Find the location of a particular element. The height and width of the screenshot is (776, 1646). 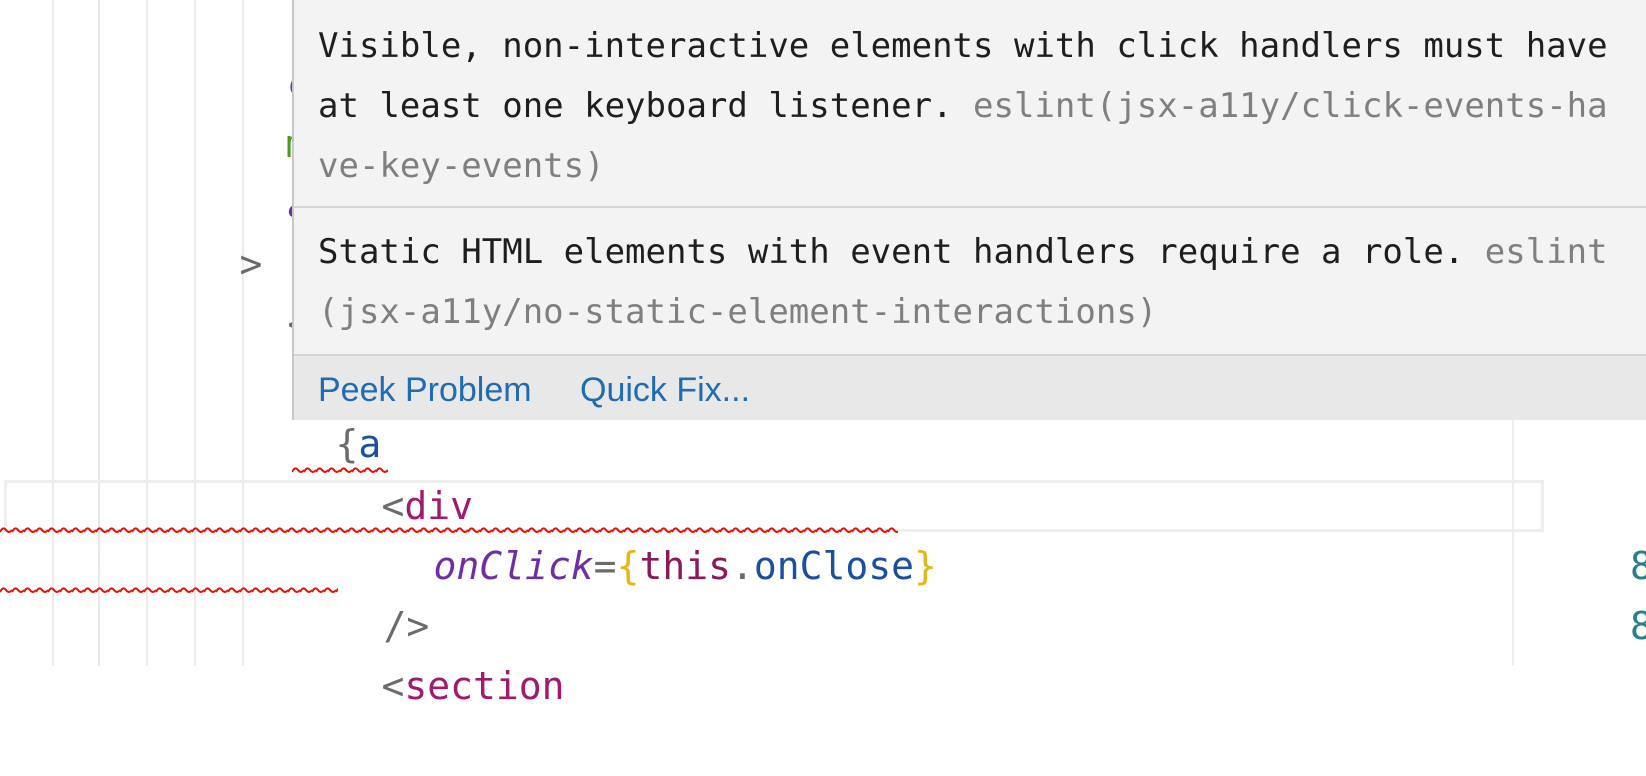

code-token: onClose is located at coordinates (834, 566).